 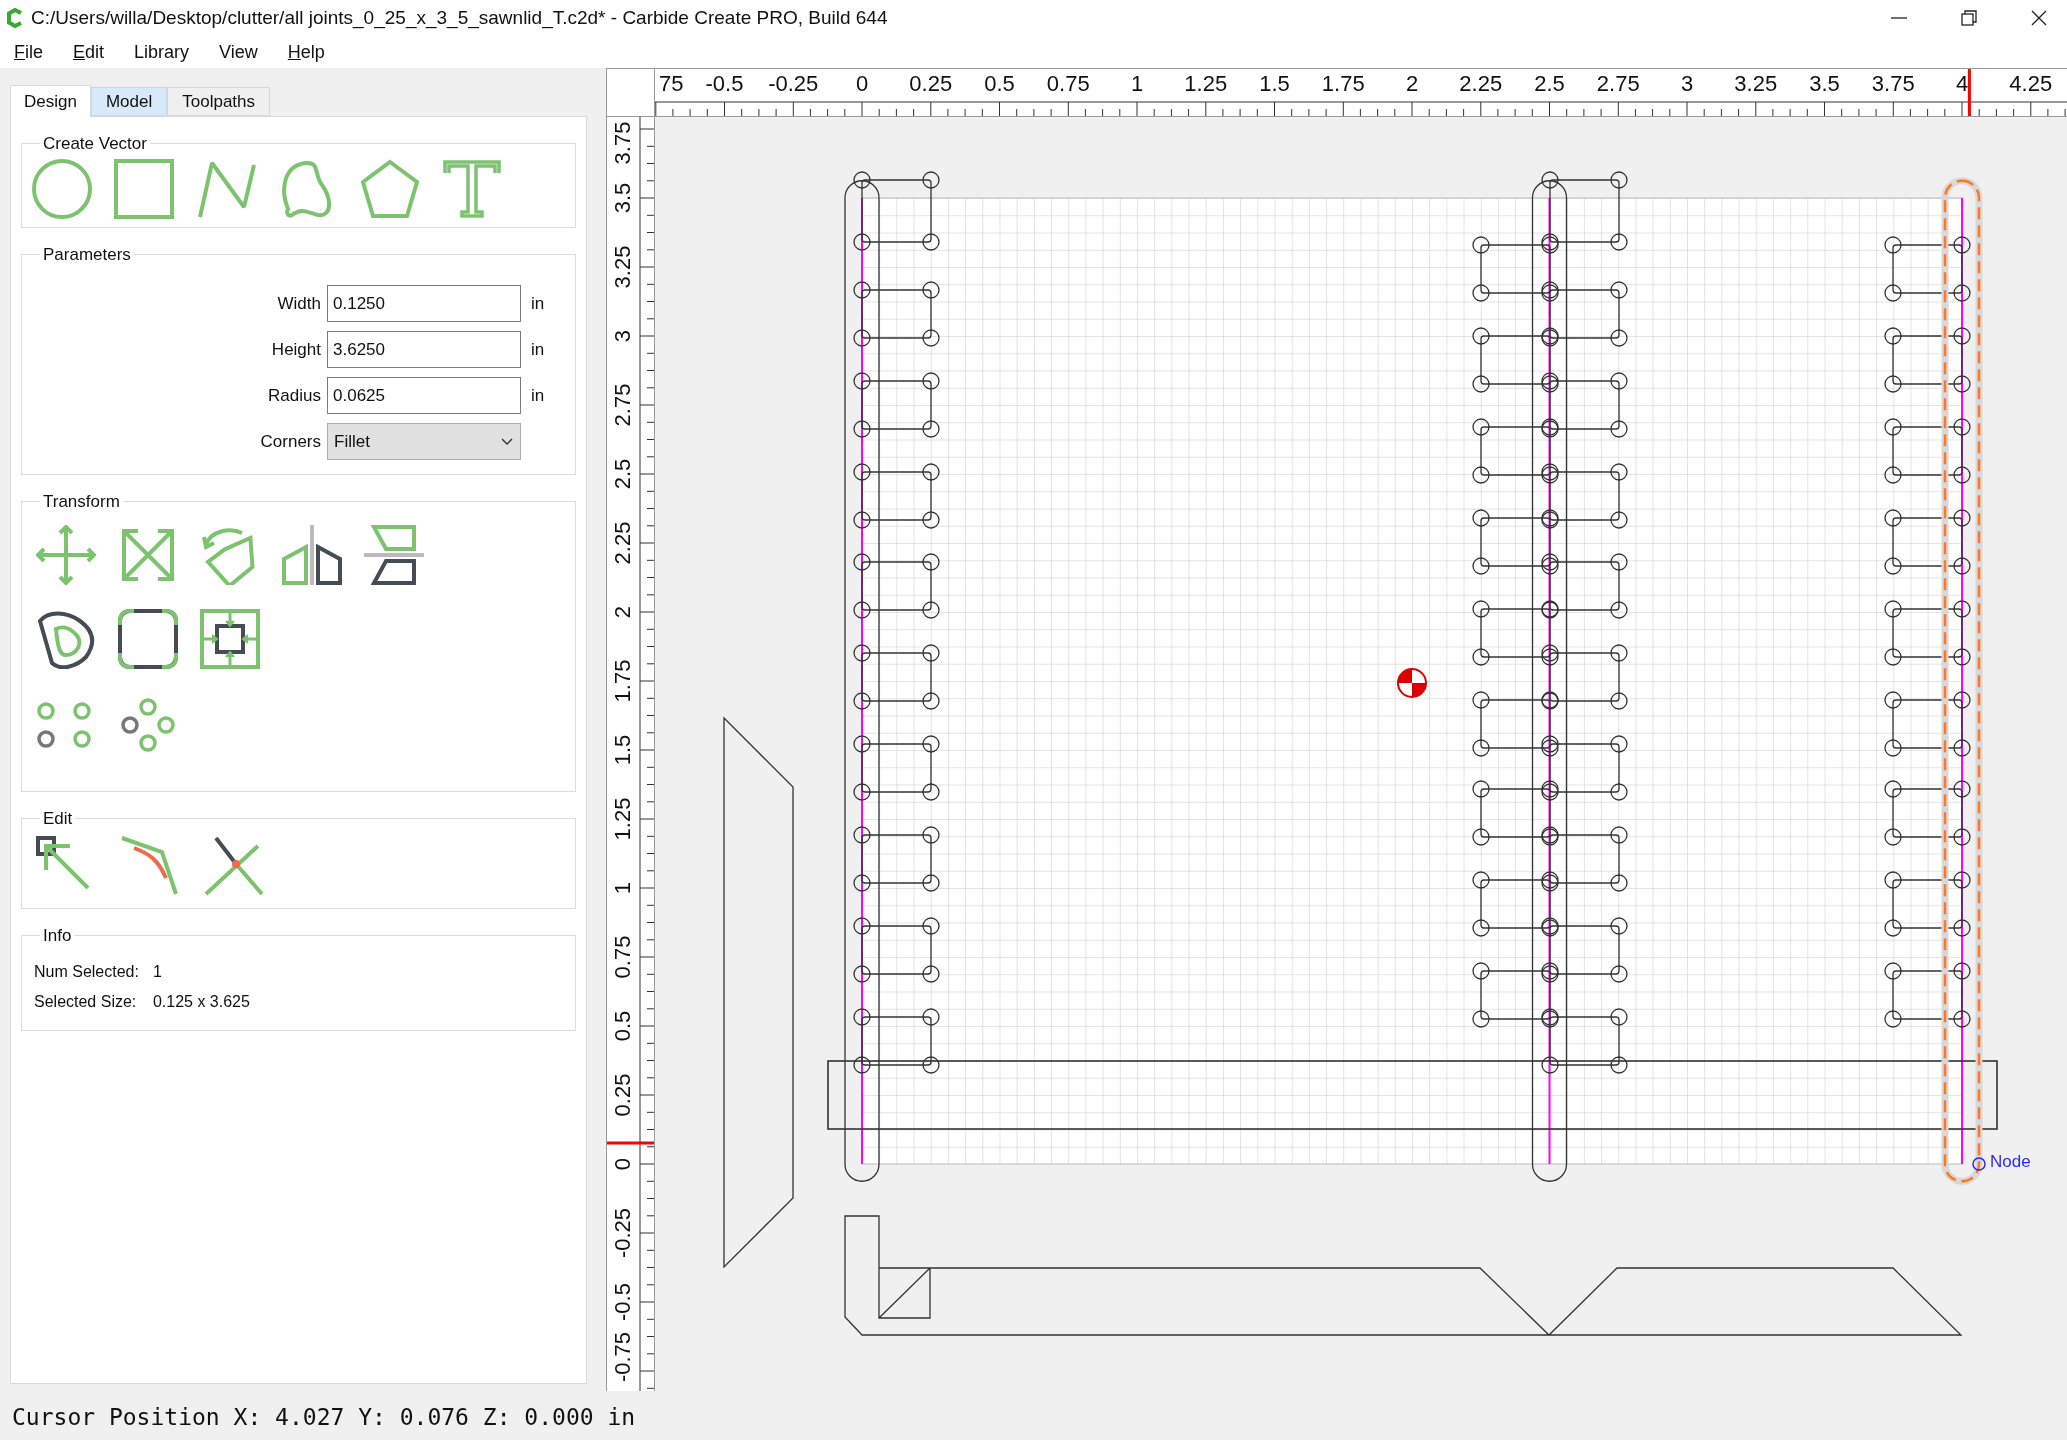 What do you see at coordinates (1962, 681) in the screenshot?
I see `selected-slot` at bounding box center [1962, 681].